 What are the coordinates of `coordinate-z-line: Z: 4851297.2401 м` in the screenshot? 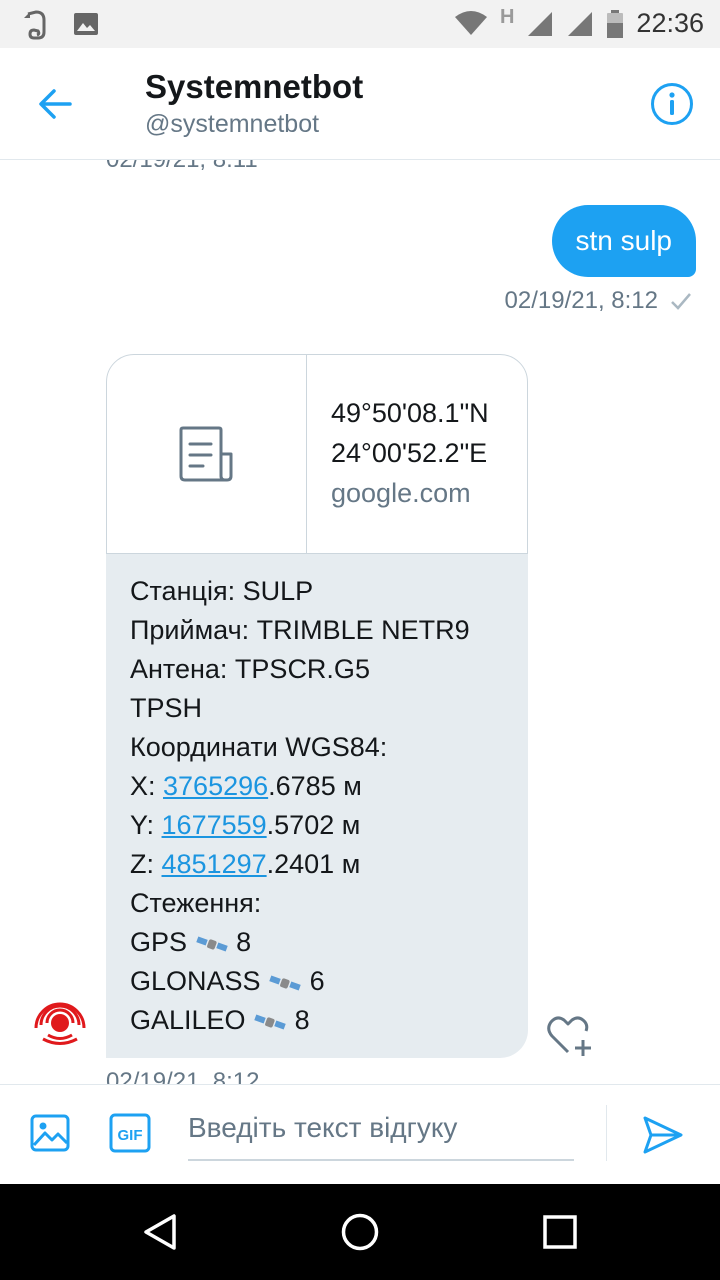 It's located at (317, 864).